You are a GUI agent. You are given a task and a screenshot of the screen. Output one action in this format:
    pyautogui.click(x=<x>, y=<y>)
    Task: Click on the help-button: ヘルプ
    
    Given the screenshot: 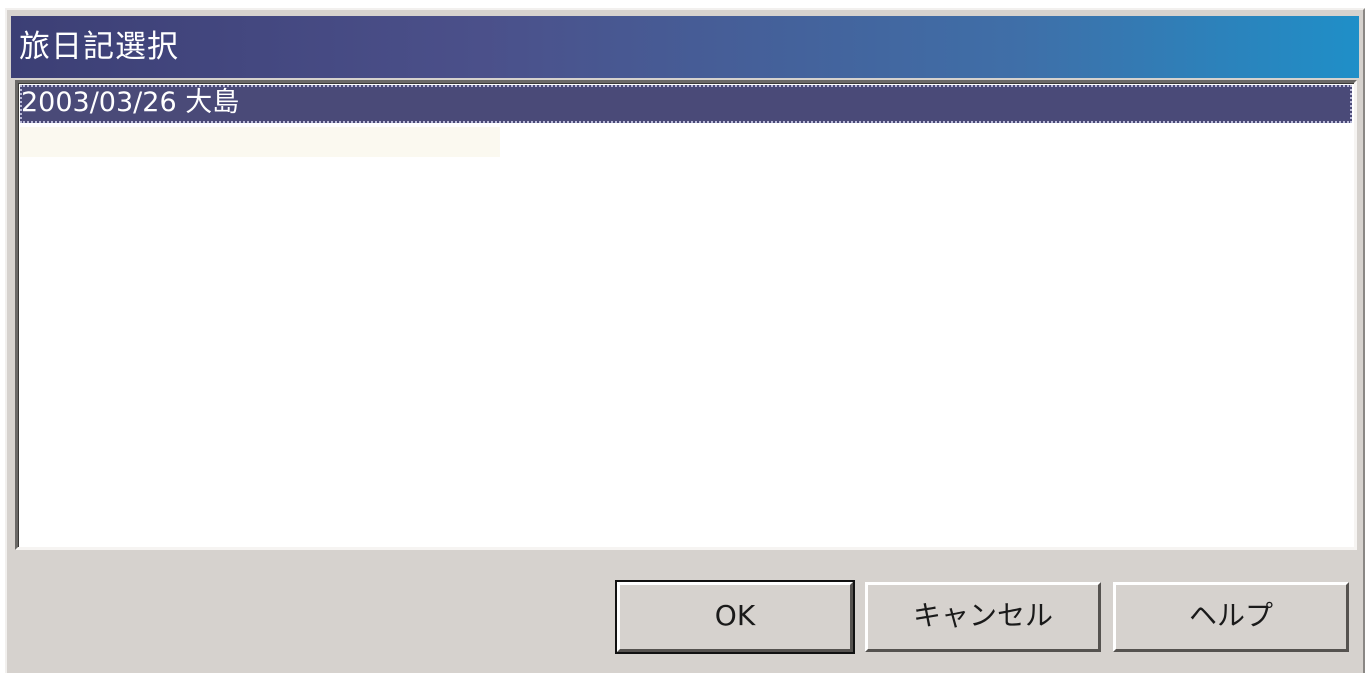 What is the action you would take?
    pyautogui.click(x=1231, y=617)
    